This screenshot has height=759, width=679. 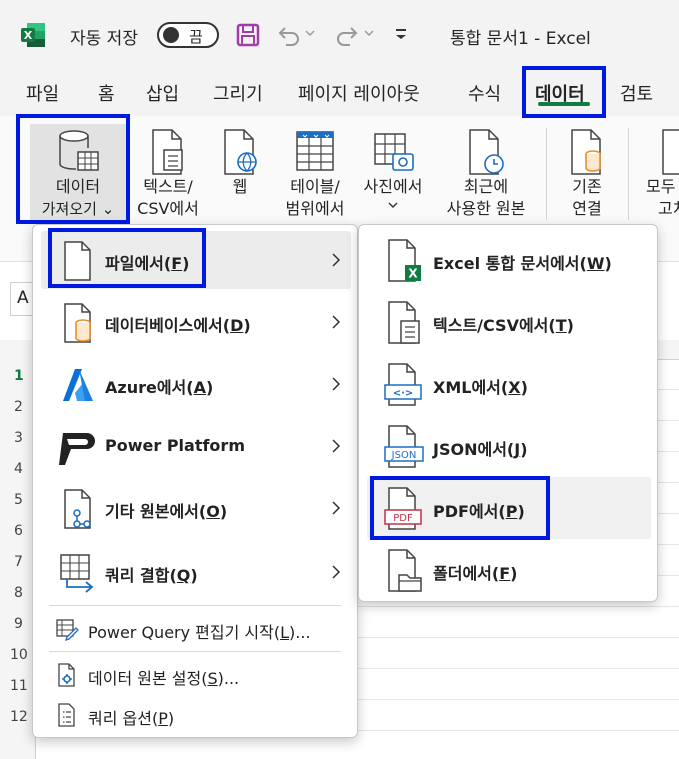 What do you see at coordinates (486, 186) in the screenshot?
I see `recent-sources-label-1: 최근에` at bounding box center [486, 186].